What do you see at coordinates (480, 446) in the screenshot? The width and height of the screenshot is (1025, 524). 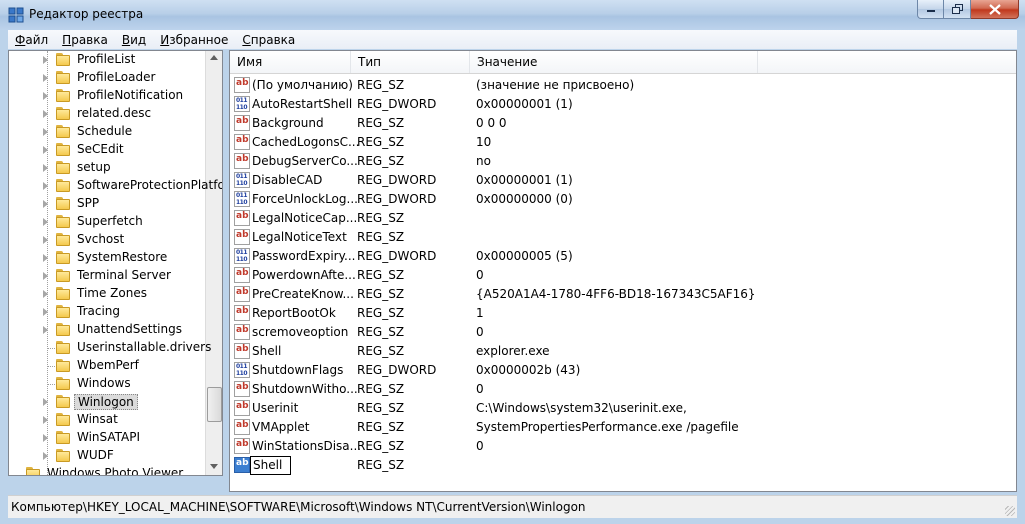 I see `value-data: 0` at bounding box center [480, 446].